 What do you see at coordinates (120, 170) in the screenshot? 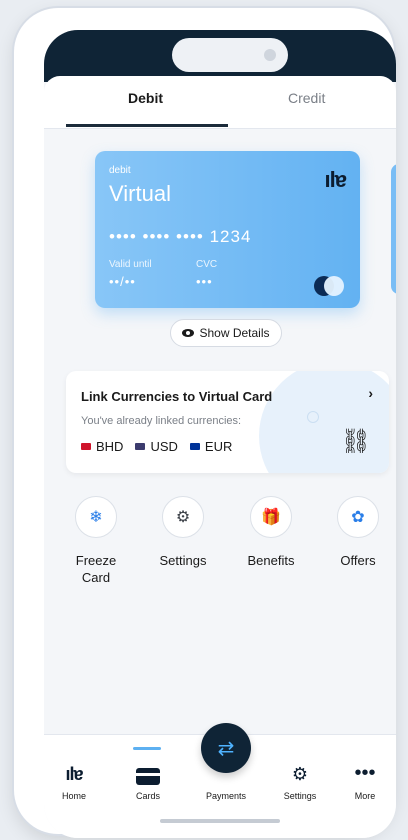
I see `card-type-label: debit` at bounding box center [120, 170].